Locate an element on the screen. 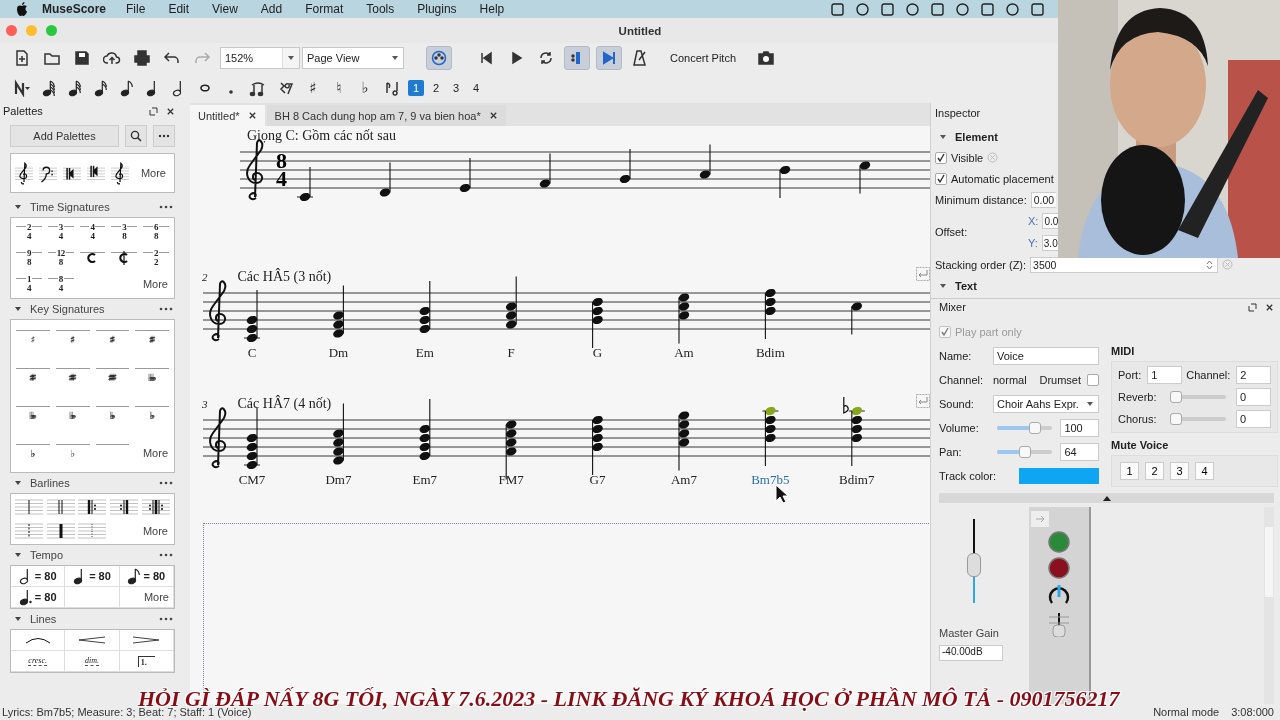 The width and height of the screenshot is (1280, 720). chord-symbol: C is located at coordinates (252, 354).